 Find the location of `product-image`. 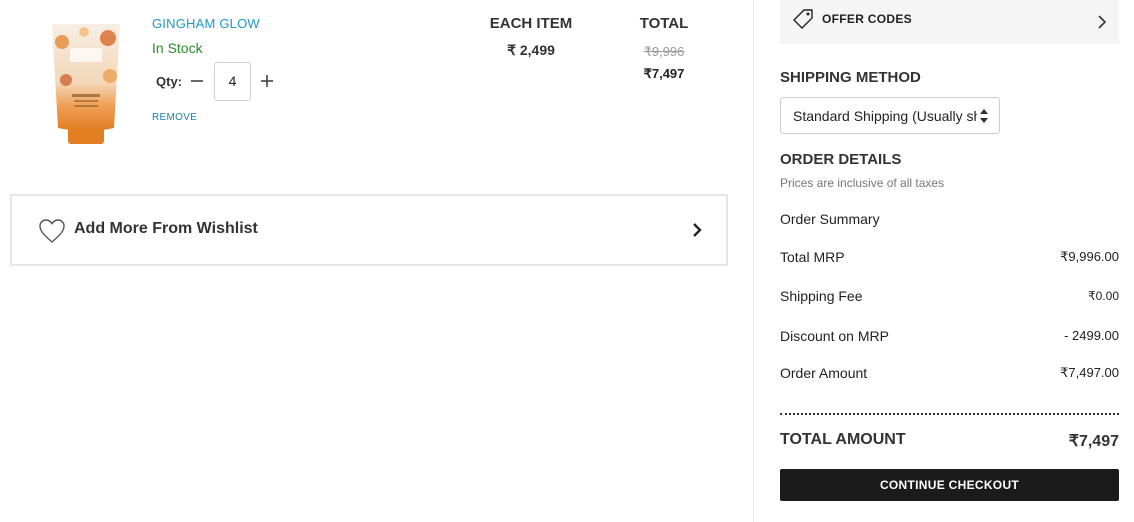

product-image is located at coordinates (86, 86).